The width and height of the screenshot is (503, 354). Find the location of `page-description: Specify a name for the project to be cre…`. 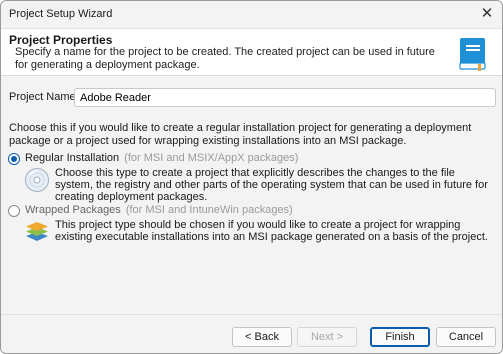

page-description: Specify a name for the project to be cre… is located at coordinates (225, 58).